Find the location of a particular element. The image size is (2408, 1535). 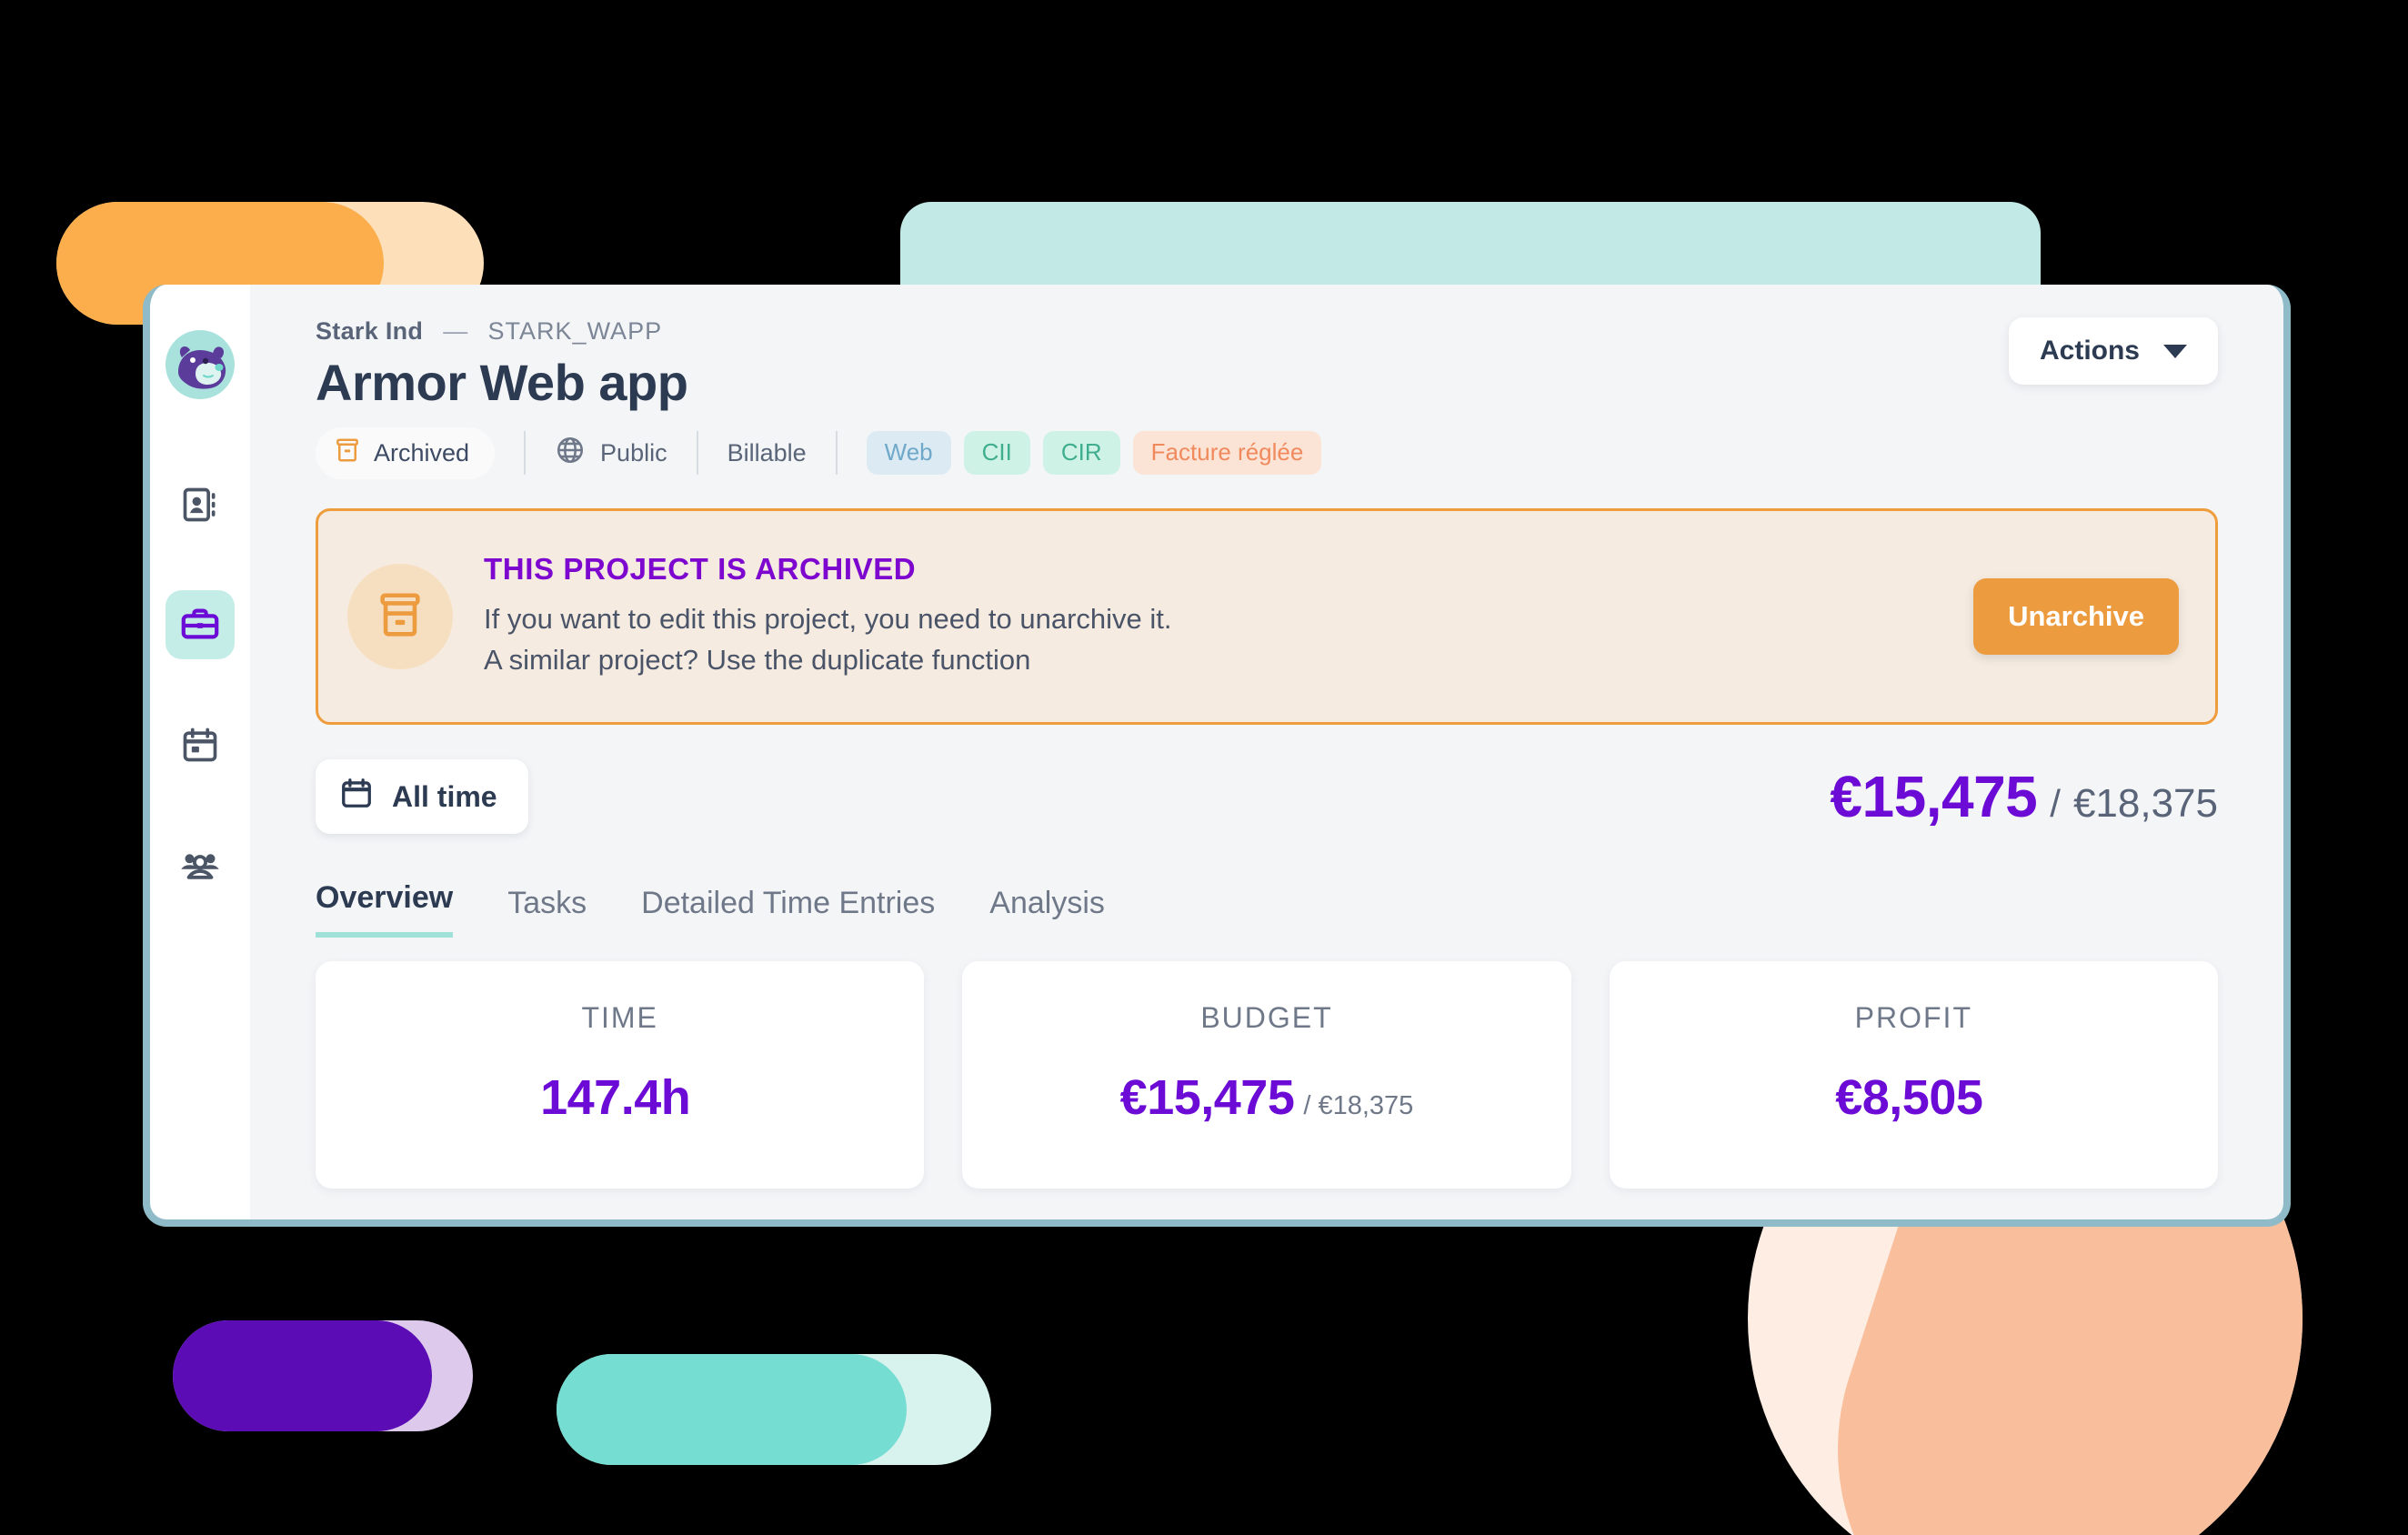

people-icon is located at coordinates (200, 865).